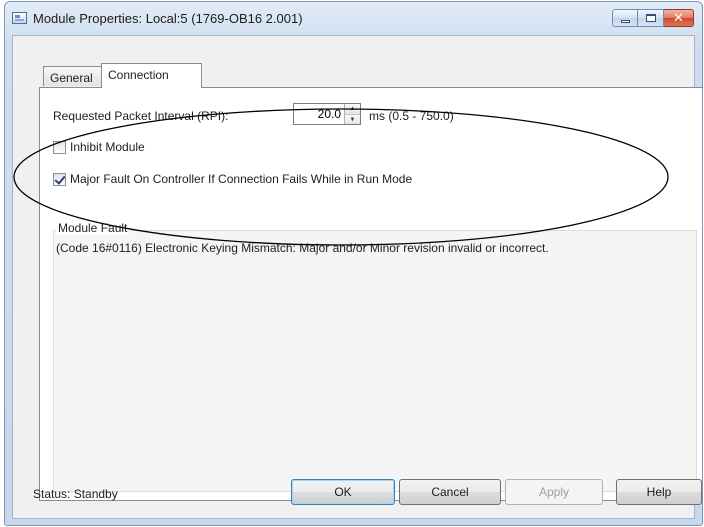 Image resolution: width=704 pixels, height=527 pixels. Describe the element at coordinates (59, 147) in the screenshot. I see `inhibit-module-checkbox` at that location.